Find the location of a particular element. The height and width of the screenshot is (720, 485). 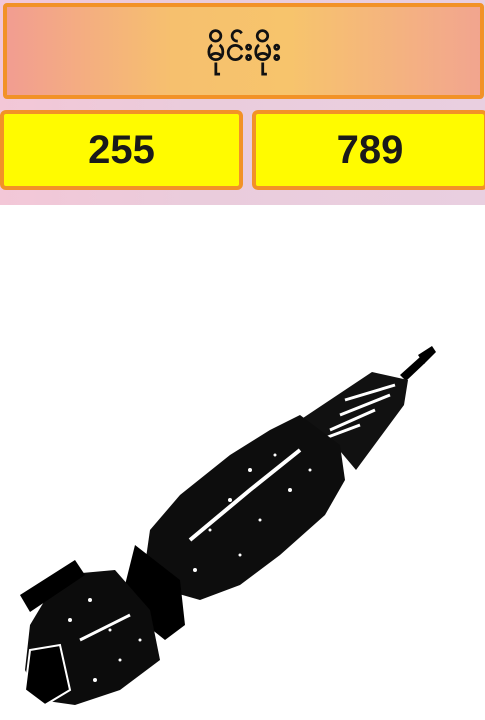

title-banner: မိုင်းမိုး is located at coordinates (243, 51).